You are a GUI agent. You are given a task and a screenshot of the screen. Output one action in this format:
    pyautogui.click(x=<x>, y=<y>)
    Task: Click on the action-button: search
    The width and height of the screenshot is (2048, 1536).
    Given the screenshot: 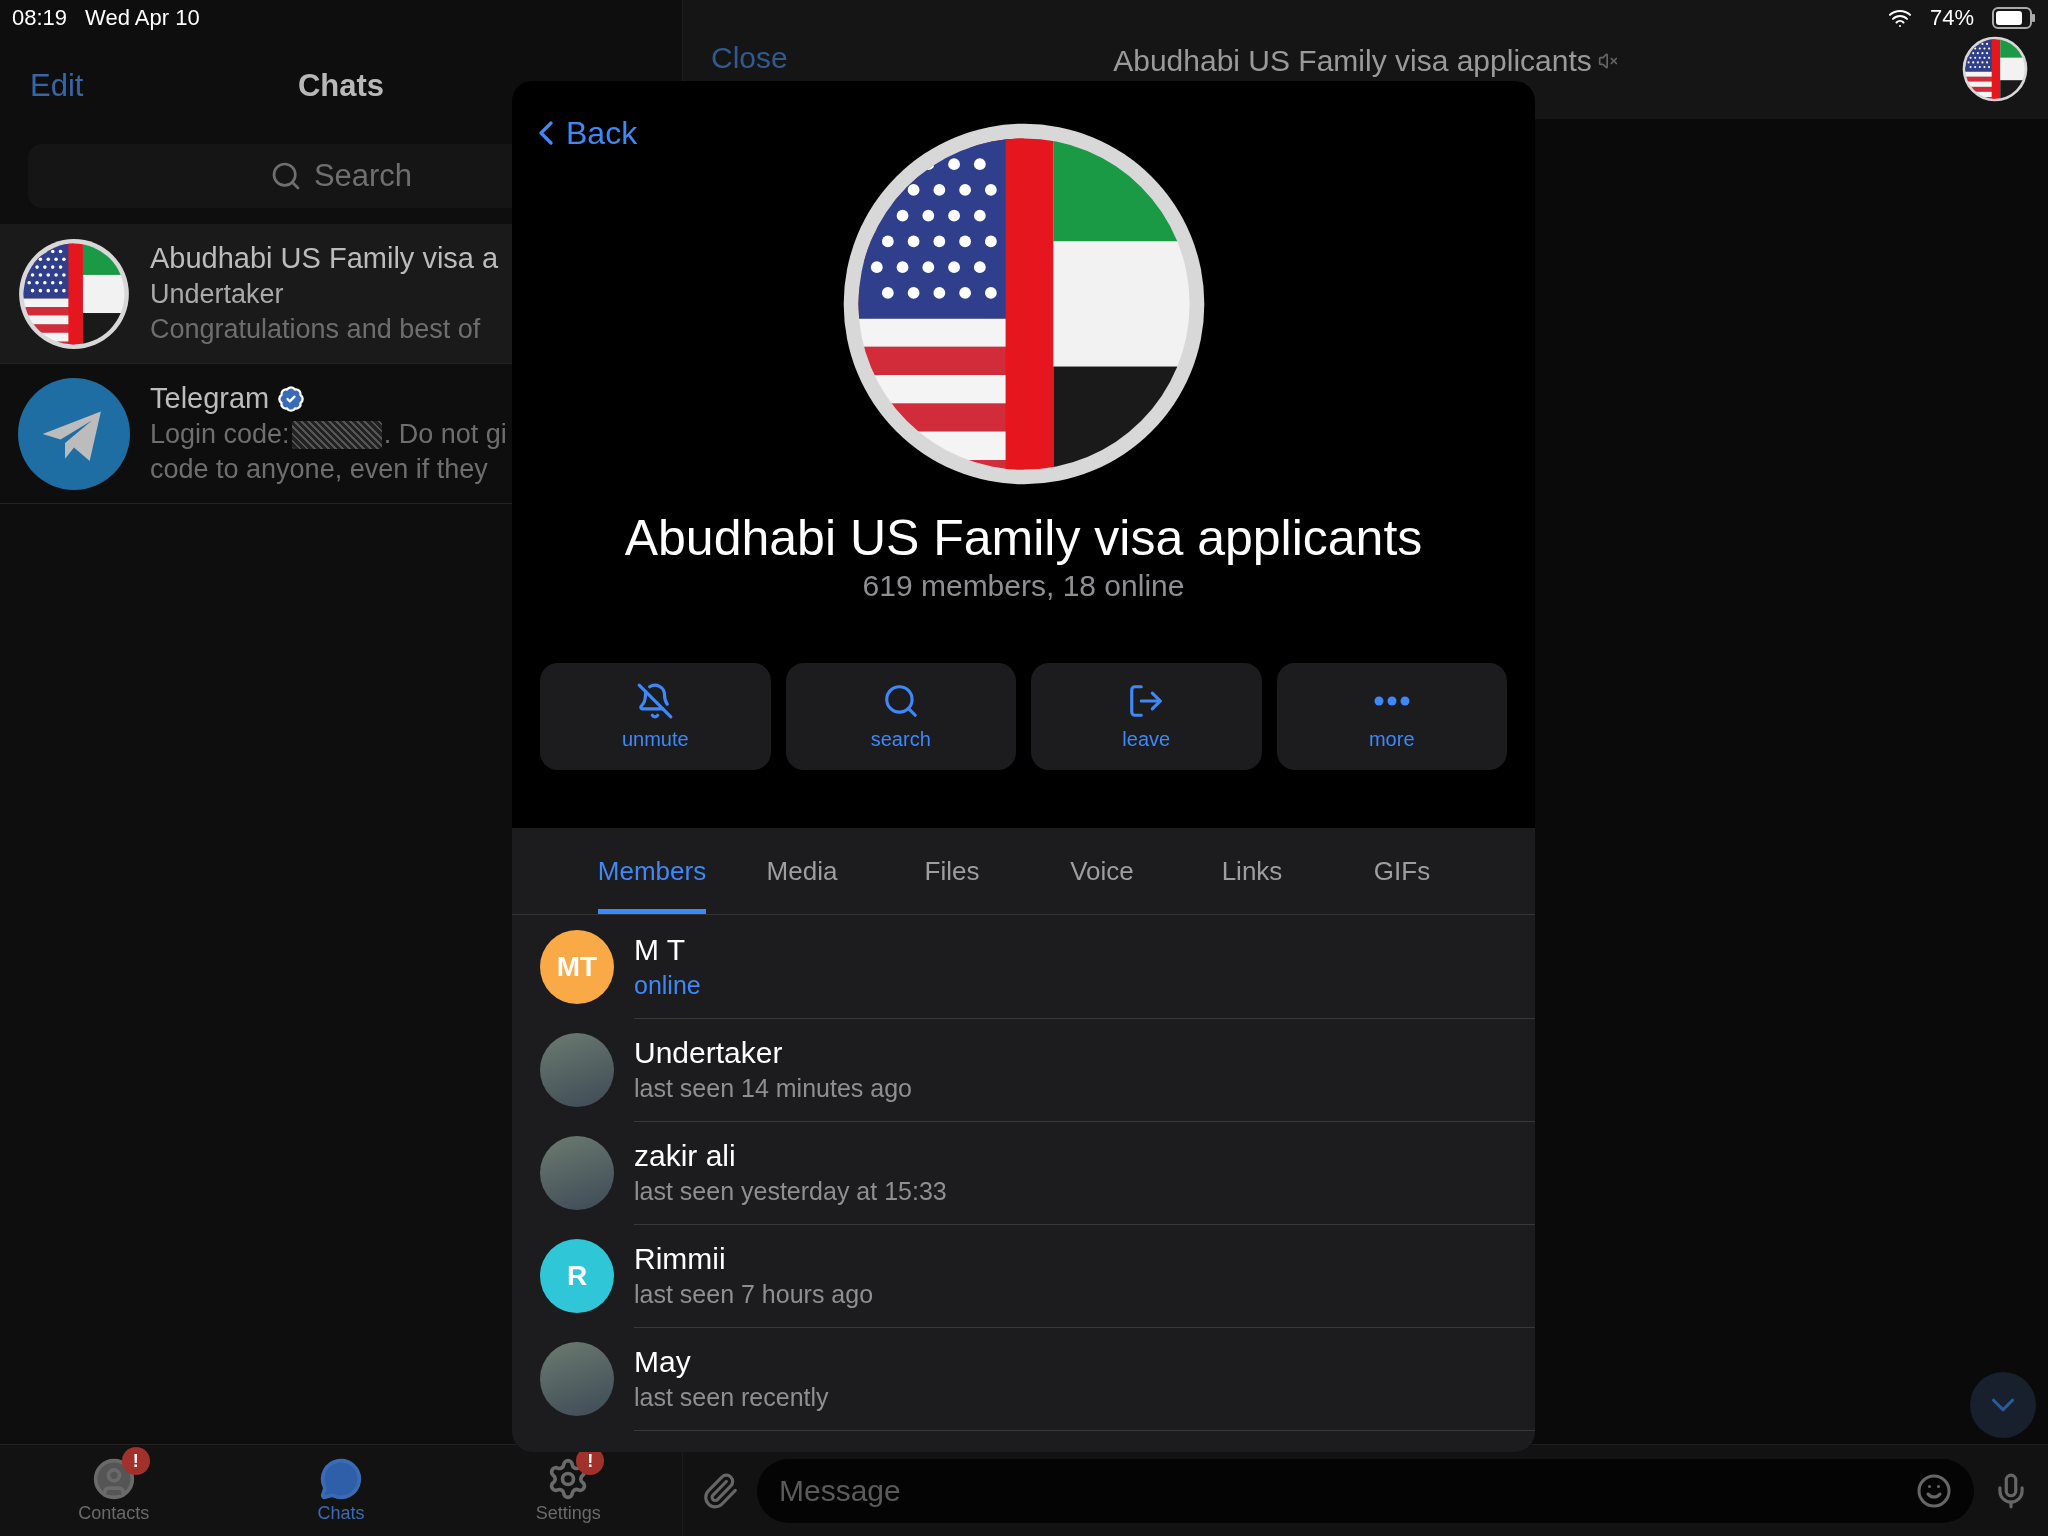 What is the action you would take?
    pyautogui.click(x=900, y=716)
    